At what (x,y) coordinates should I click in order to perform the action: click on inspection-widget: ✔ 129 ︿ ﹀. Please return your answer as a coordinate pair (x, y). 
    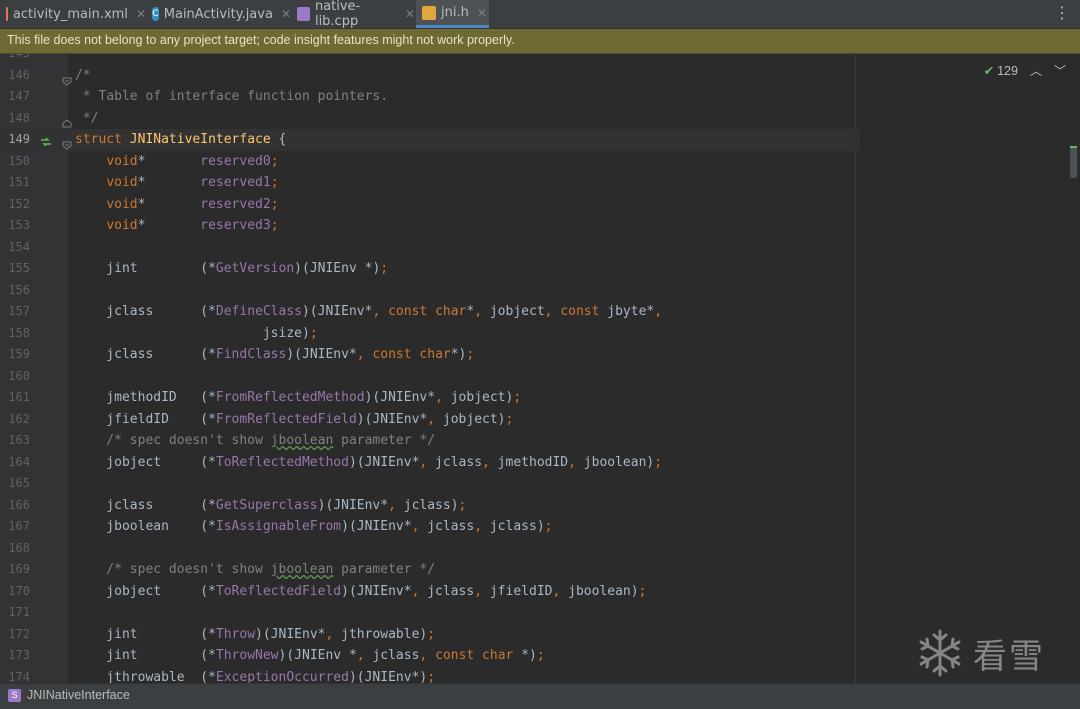
    Looking at the image, I should click on (1025, 70).